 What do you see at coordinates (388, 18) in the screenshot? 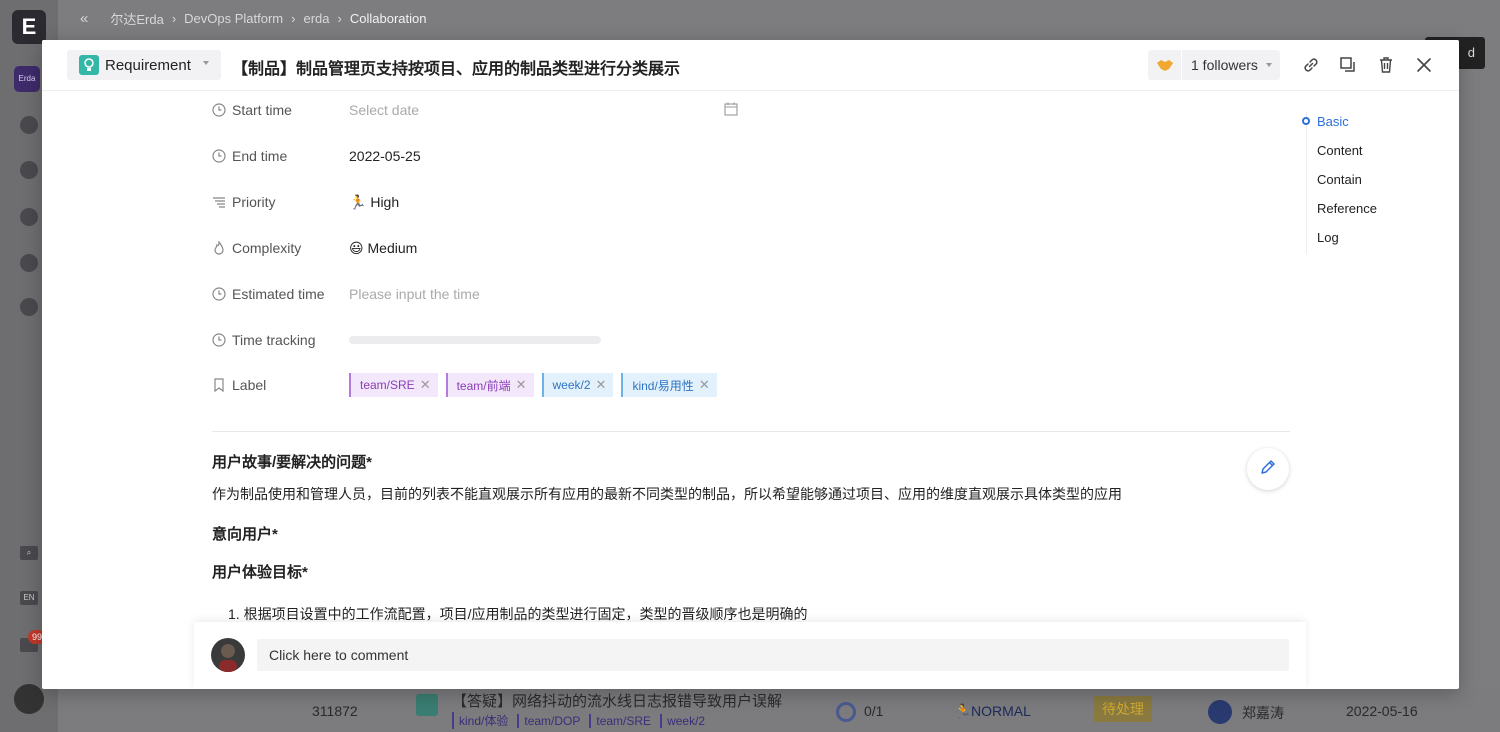
I see `breadcrumb-item-current: Collaboration` at bounding box center [388, 18].